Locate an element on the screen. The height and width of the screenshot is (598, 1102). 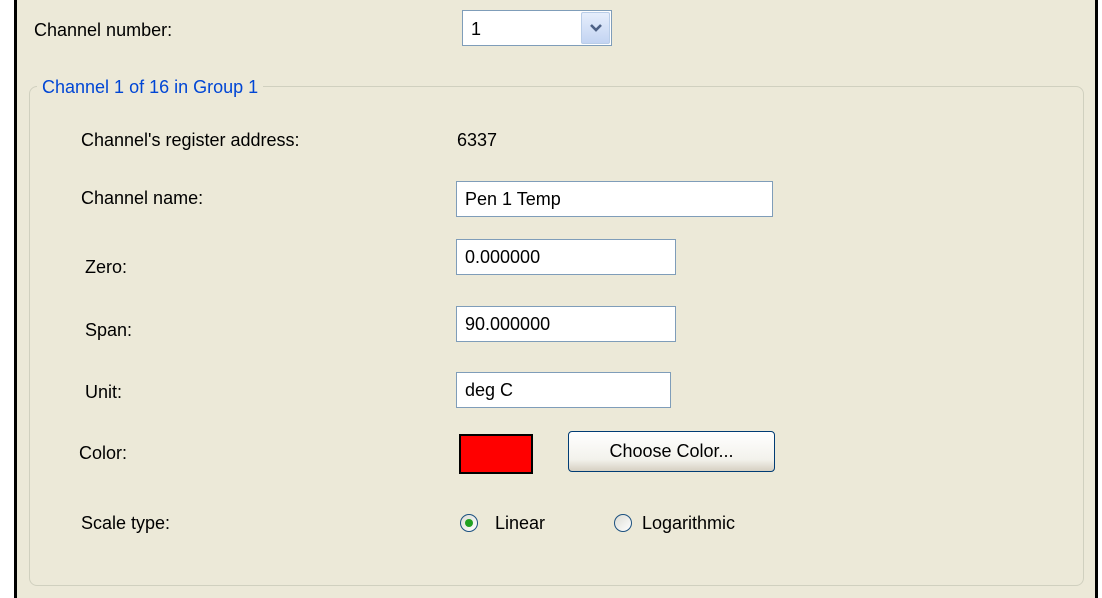
channel-name-label: Channel name: is located at coordinates (142, 198).